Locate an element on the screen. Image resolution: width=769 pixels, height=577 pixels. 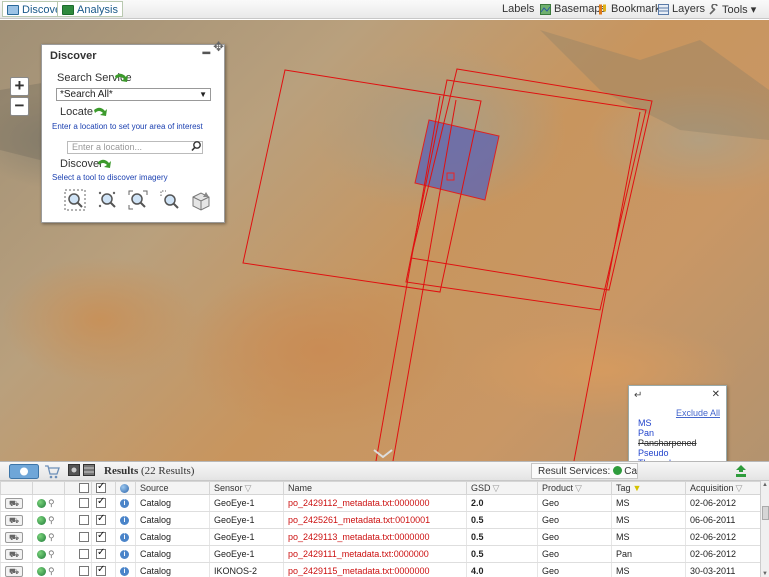
layers-button: Layers is located at coordinates (681, 9).